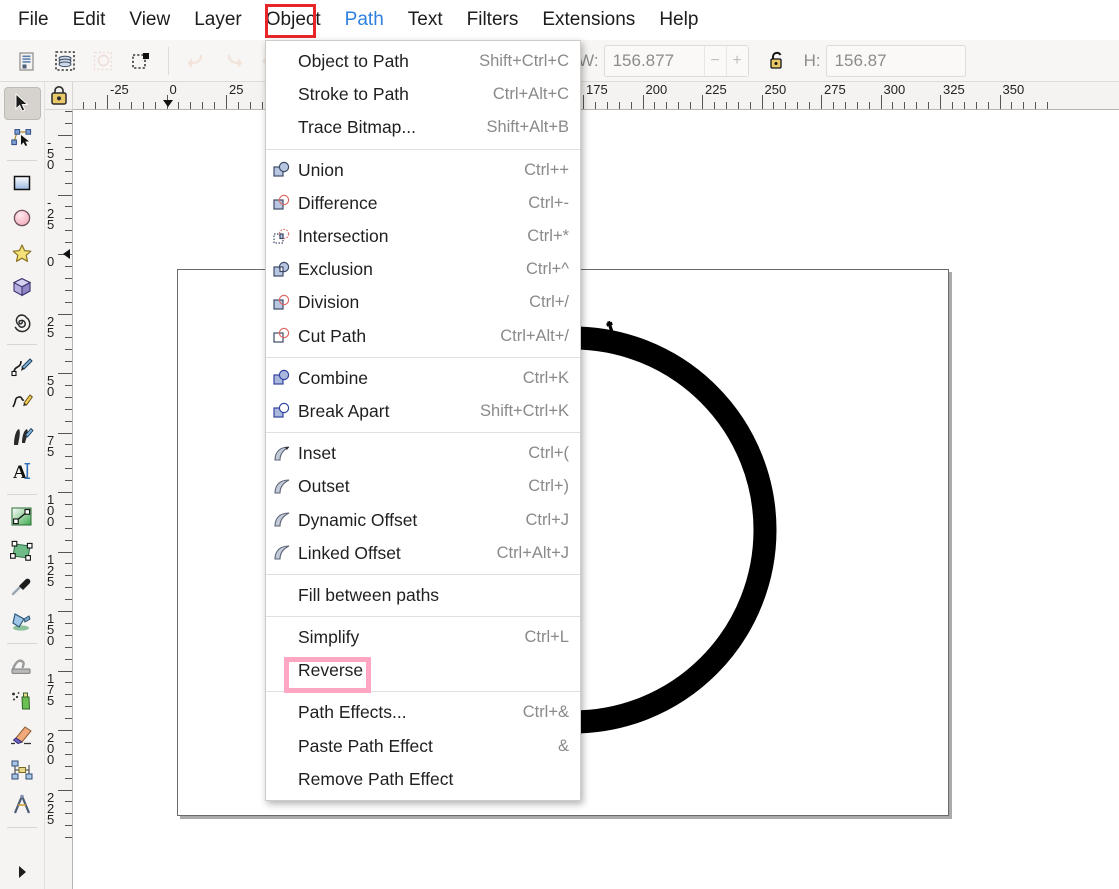 This screenshot has width=1119, height=889. Describe the element at coordinates (22, 436) in the screenshot. I see `calligraphy-tool` at that location.